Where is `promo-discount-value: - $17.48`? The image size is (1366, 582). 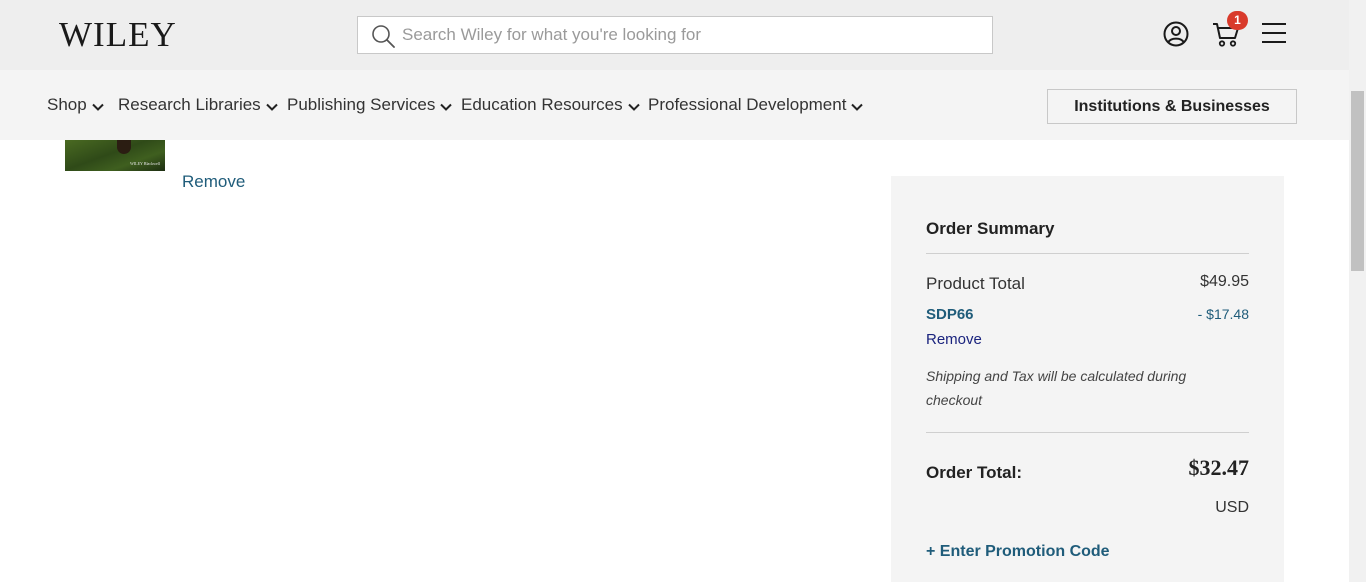 promo-discount-value: - $17.48 is located at coordinates (1223, 314).